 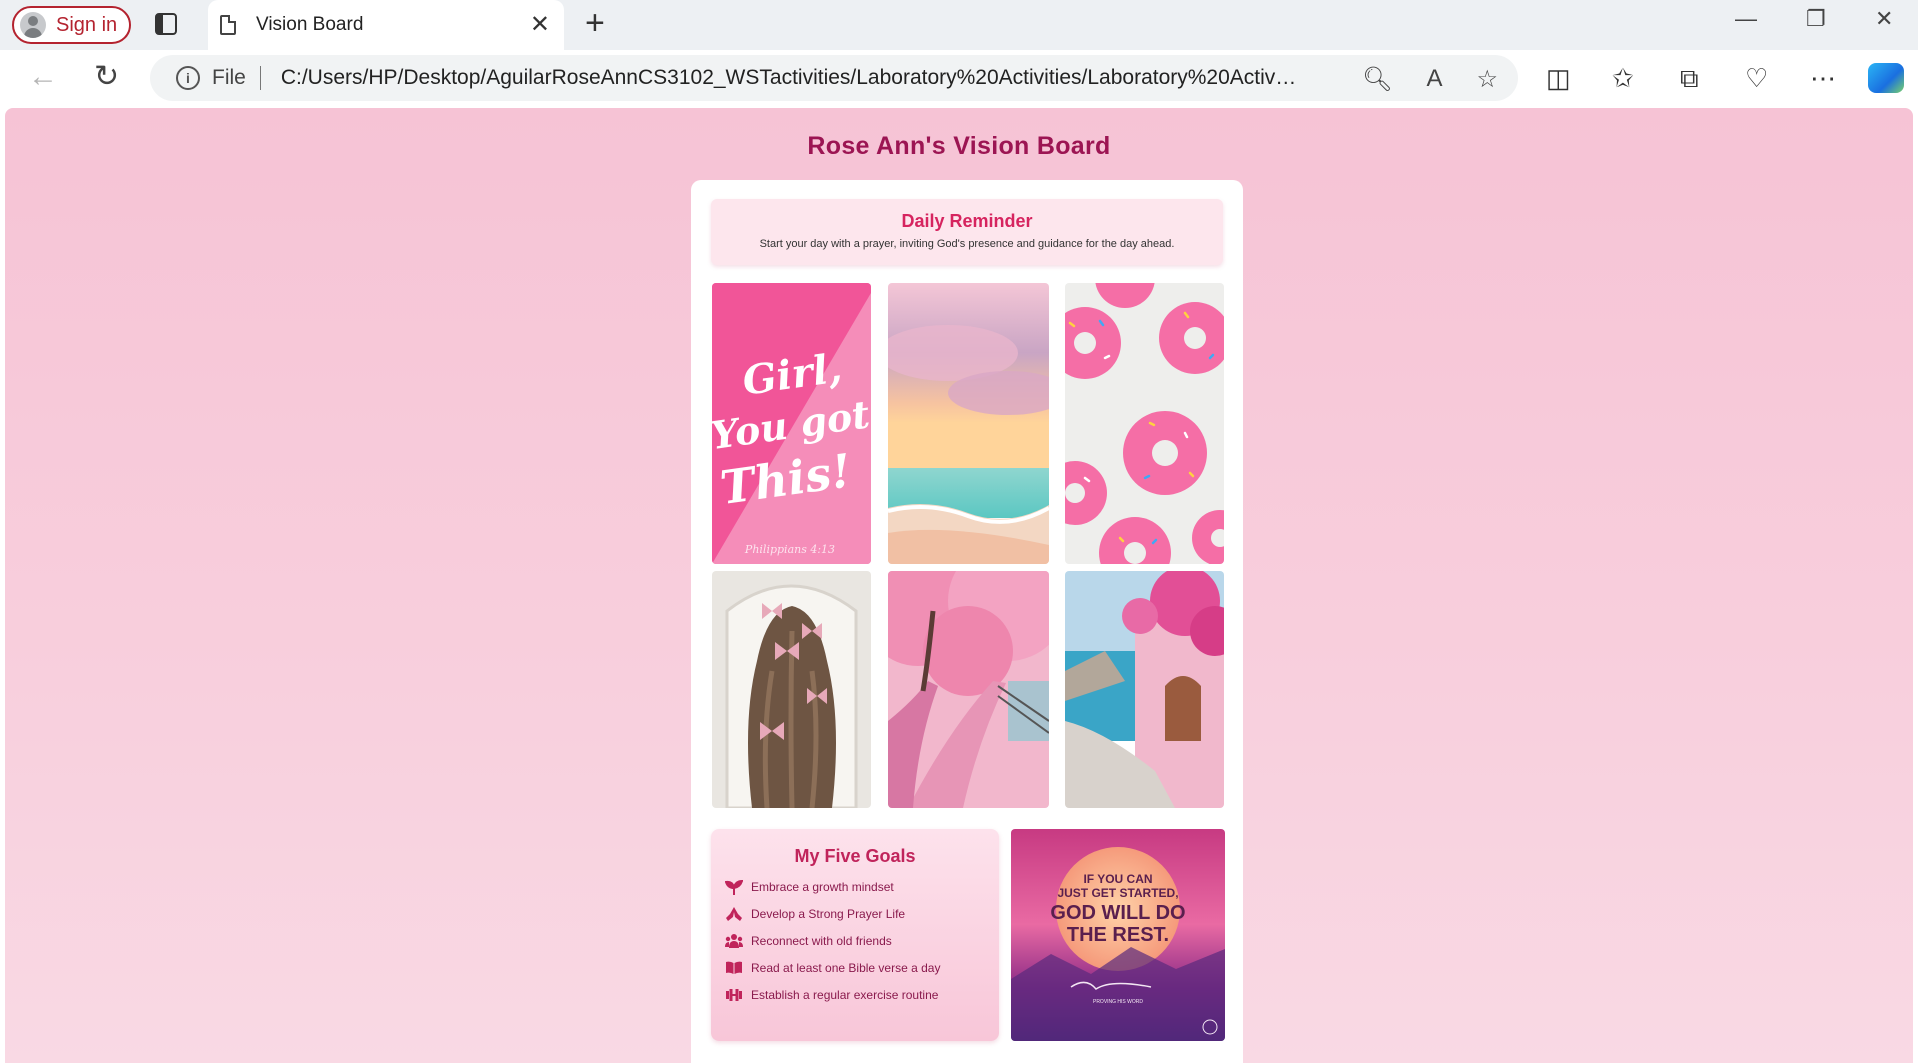 I want to click on read-aloud-icon: A, so click(x=1434, y=79).